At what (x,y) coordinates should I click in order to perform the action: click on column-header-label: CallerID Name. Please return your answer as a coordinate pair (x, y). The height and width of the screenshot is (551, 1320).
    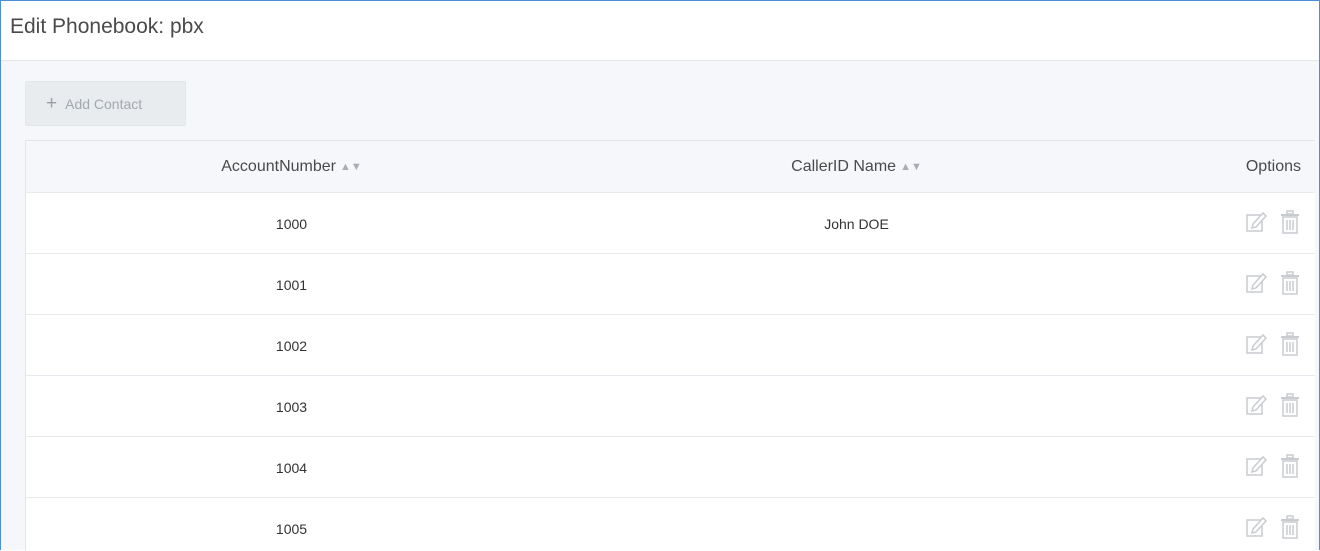
    Looking at the image, I should click on (844, 166).